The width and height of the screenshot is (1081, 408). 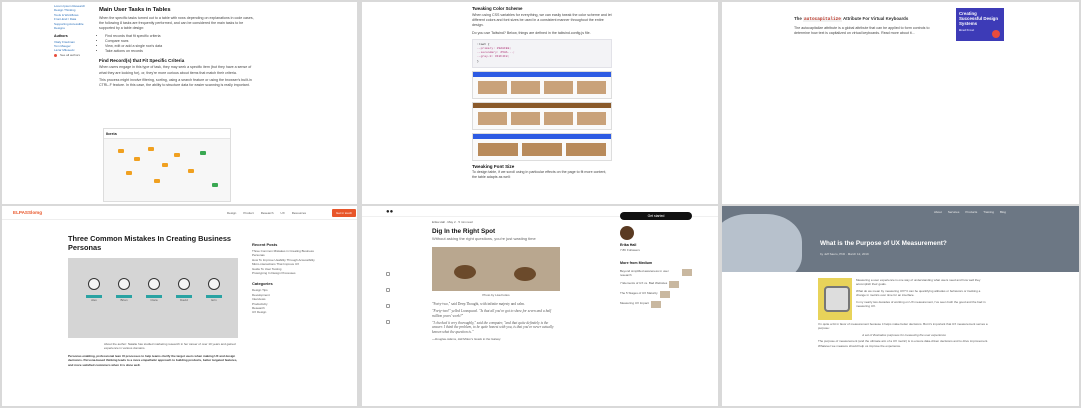 I want to click on recommended-title: The 5 Stages of UX Maturity, so click(x=639, y=292).